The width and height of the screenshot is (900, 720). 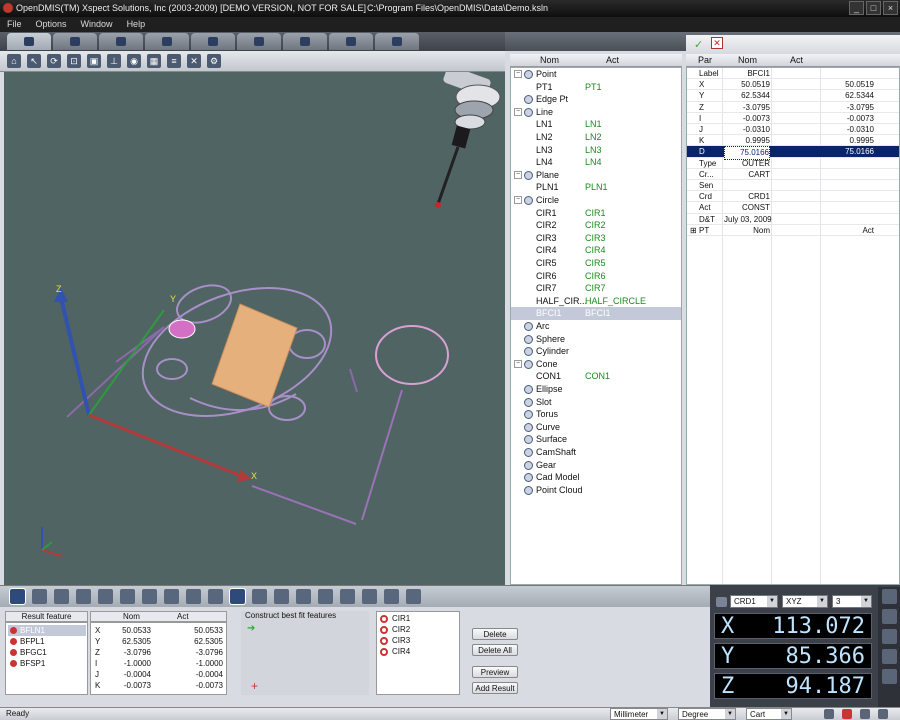 I want to click on joystick-icon, so click(x=889, y=636).